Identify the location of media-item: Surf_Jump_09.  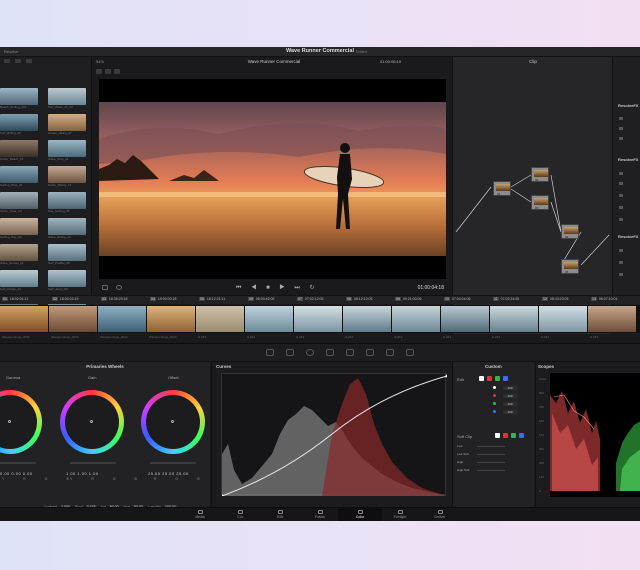
(67, 280).